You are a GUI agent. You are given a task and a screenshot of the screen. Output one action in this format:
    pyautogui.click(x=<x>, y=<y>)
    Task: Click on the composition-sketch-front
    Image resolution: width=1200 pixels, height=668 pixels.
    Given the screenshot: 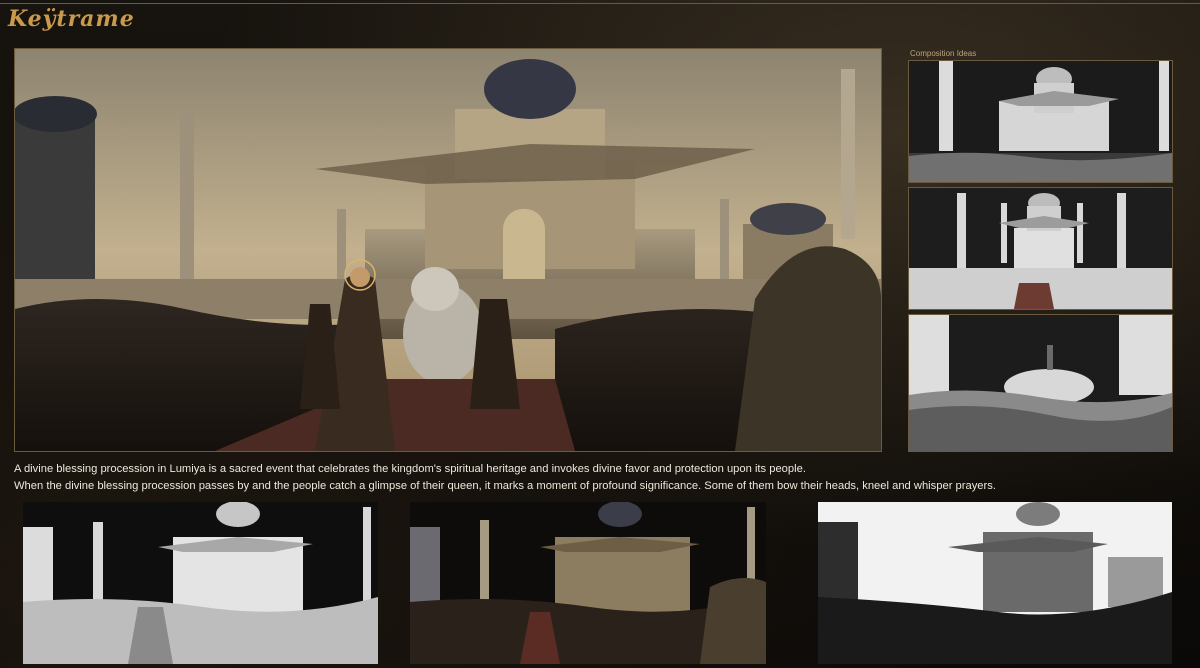 What is the action you would take?
    pyautogui.click(x=1040, y=121)
    